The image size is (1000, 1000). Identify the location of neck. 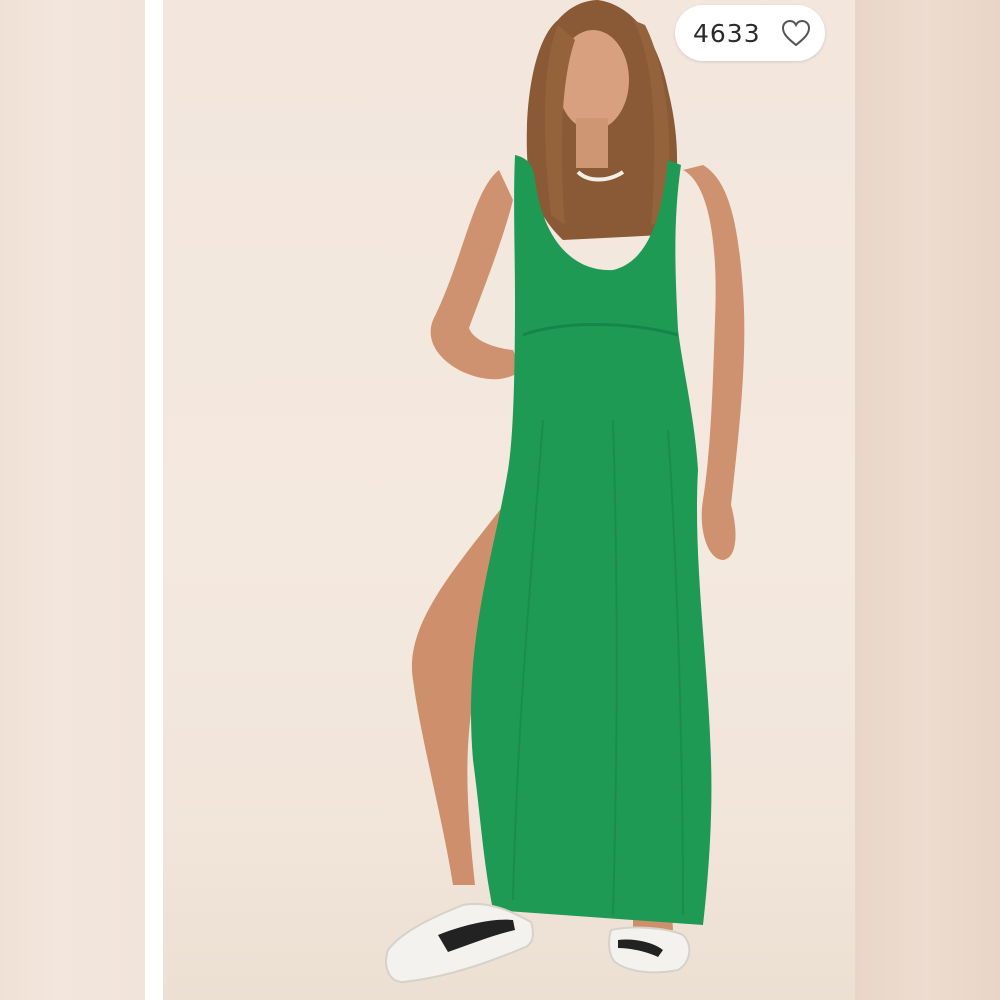
(592, 143).